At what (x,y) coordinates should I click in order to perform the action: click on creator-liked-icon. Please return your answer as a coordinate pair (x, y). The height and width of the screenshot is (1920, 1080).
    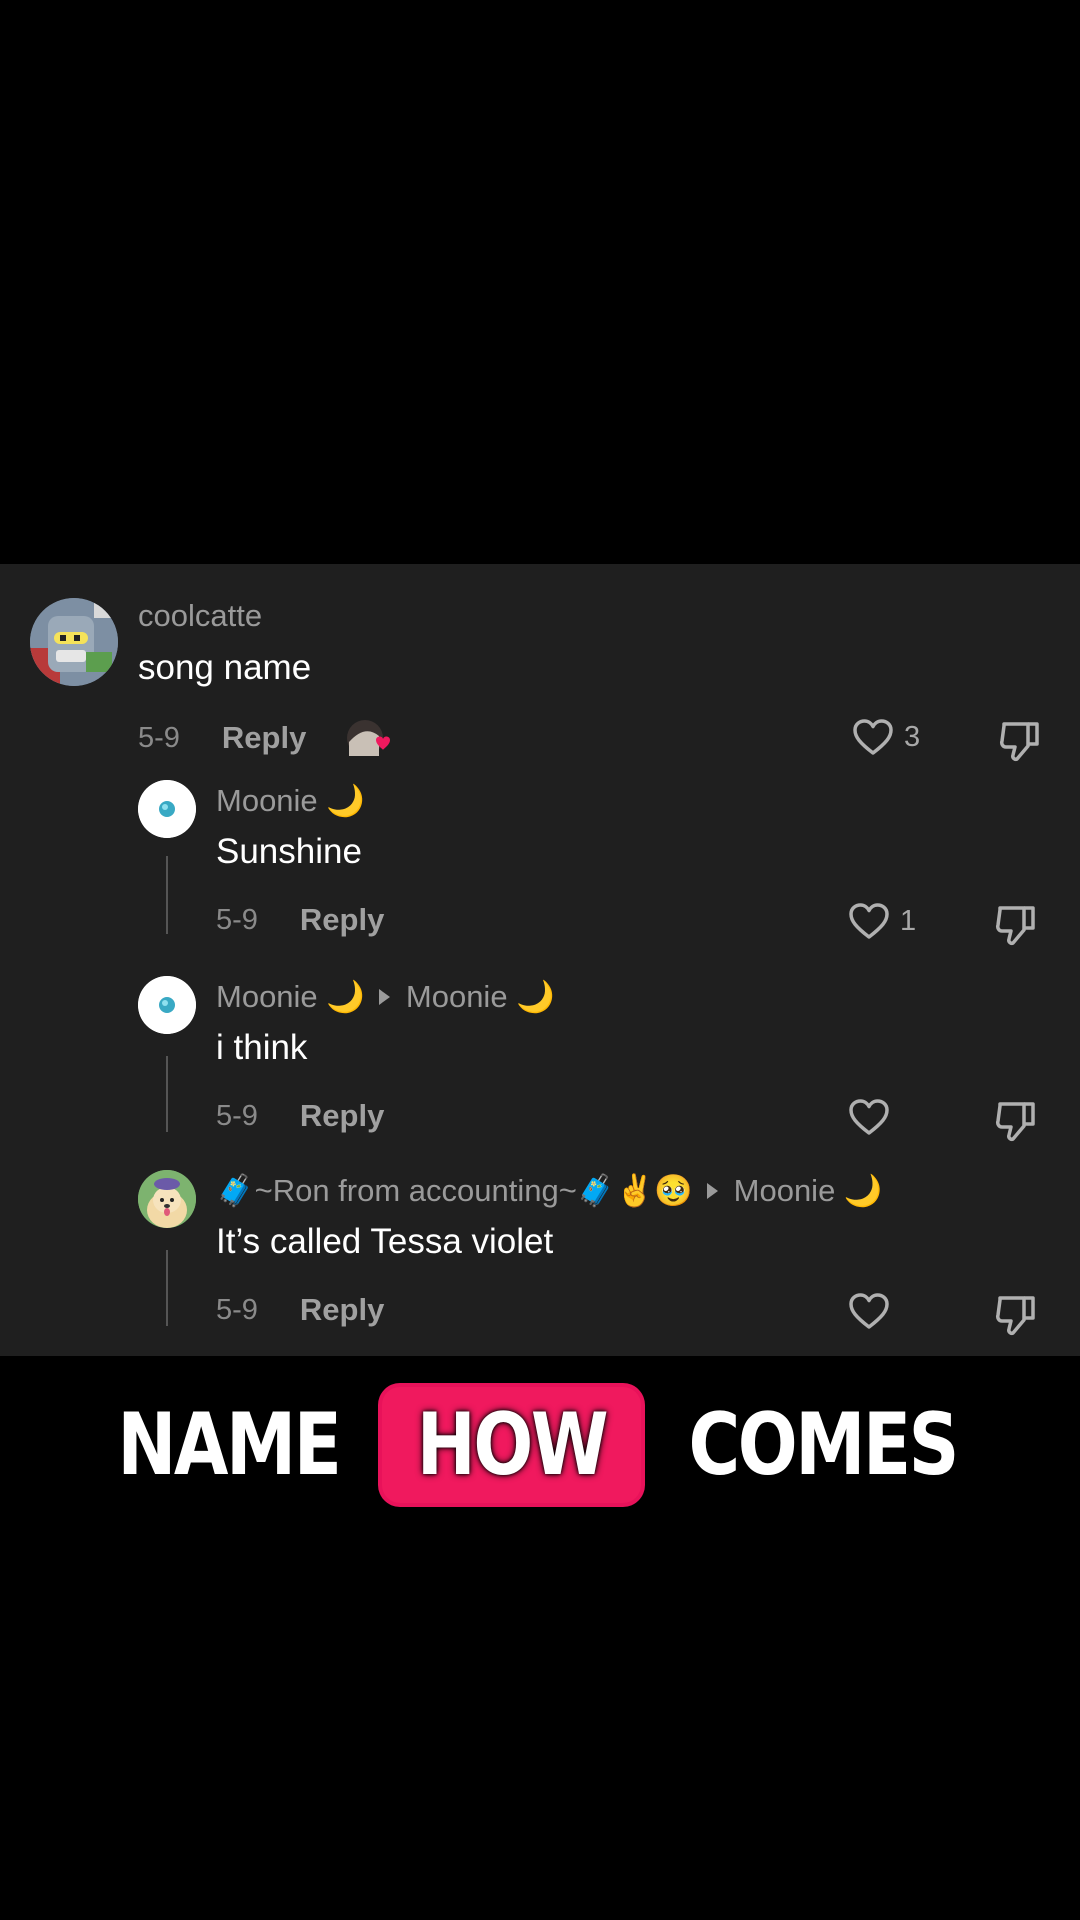
    Looking at the image, I should click on (369, 738).